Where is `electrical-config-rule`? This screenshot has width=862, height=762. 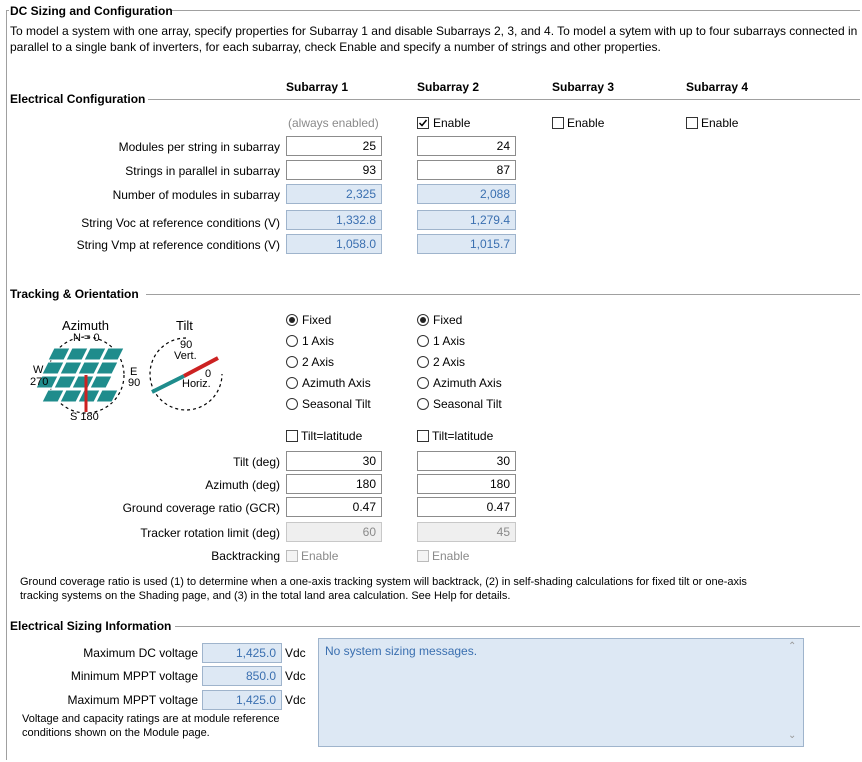
electrical-config-rule is located at coordinates (504, 99).